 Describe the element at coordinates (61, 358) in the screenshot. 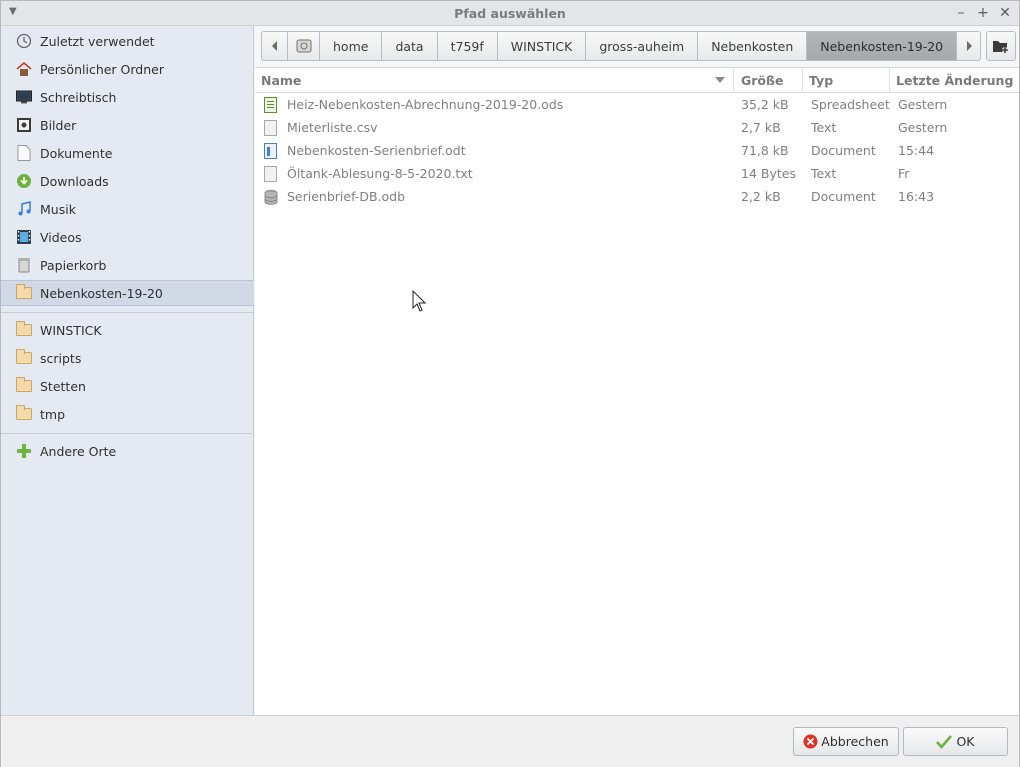

I see `sidebar-item-label: scripts` at that location.